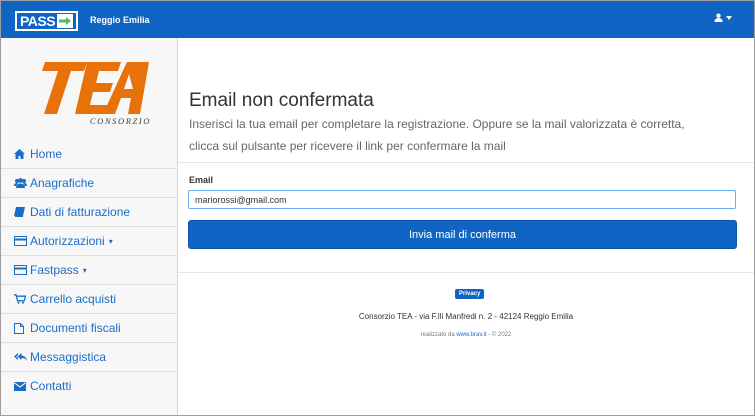 This screenshot has height=416, width=755. I want to click on user-icon, so click(718, 17).